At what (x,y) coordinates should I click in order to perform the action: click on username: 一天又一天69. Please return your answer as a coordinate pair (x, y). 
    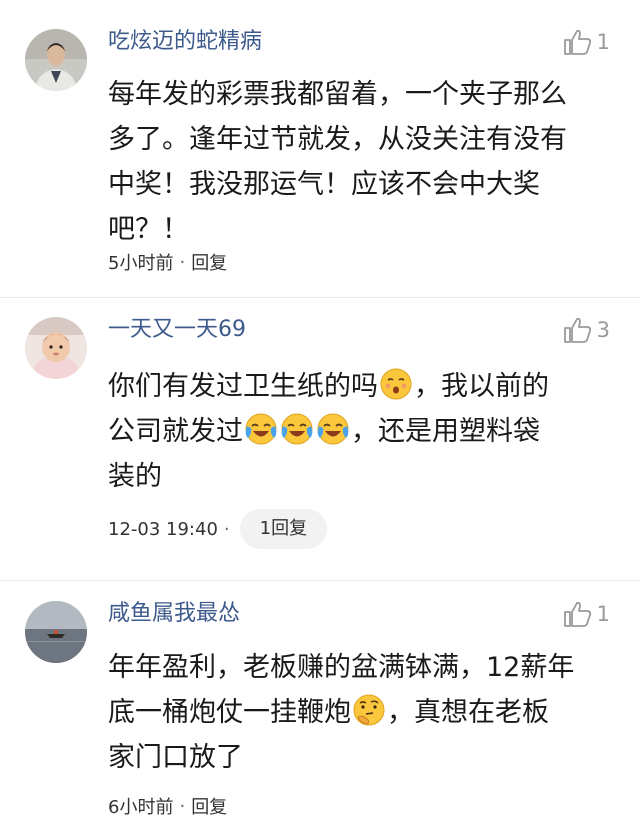
    Looking at the image, I should click on (177, 330).